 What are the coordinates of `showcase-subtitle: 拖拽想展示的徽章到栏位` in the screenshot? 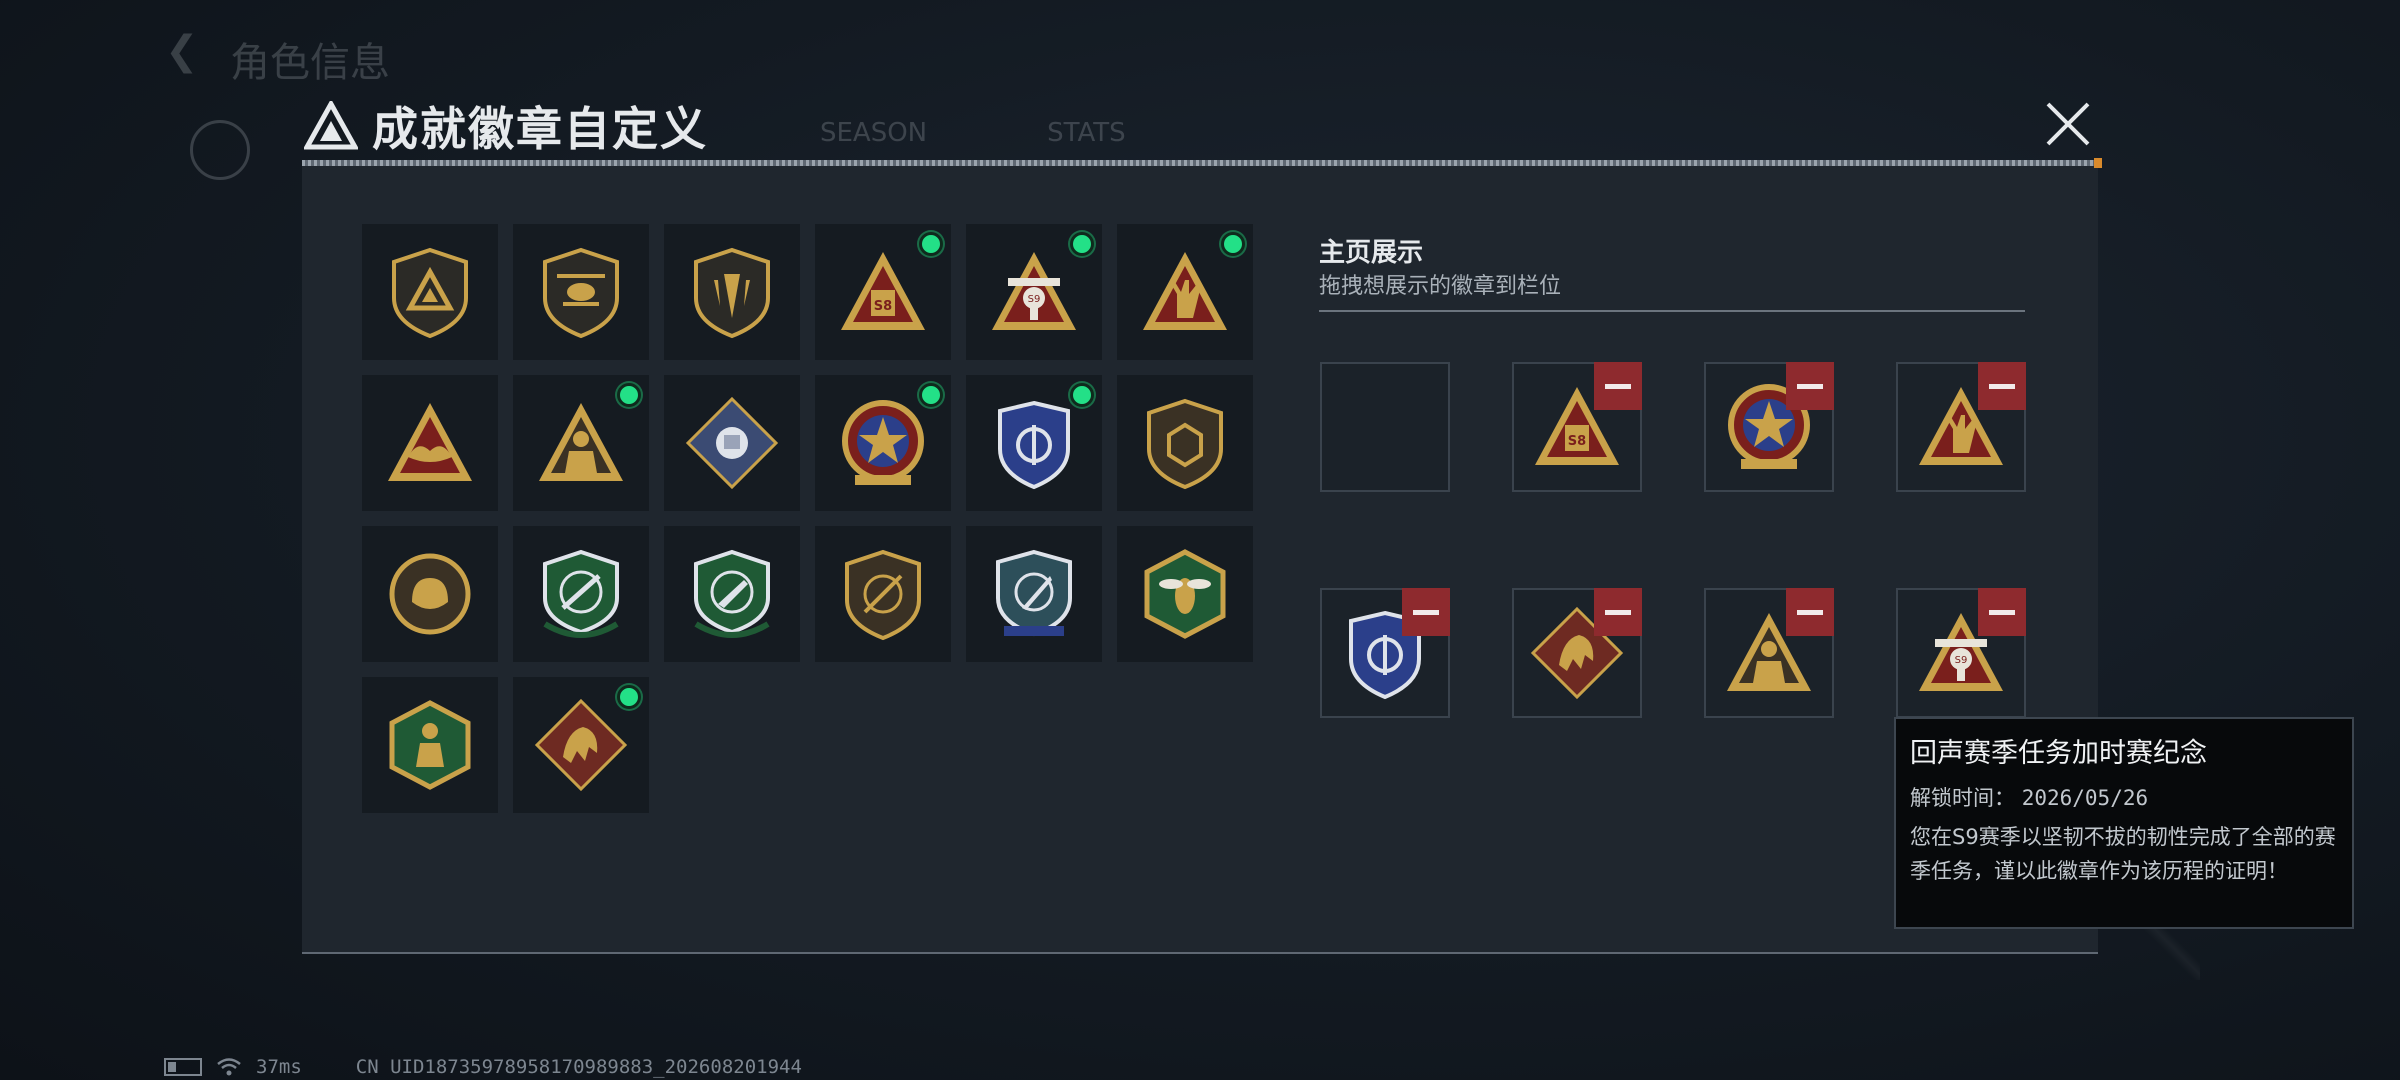 It's located at (1440, 286).